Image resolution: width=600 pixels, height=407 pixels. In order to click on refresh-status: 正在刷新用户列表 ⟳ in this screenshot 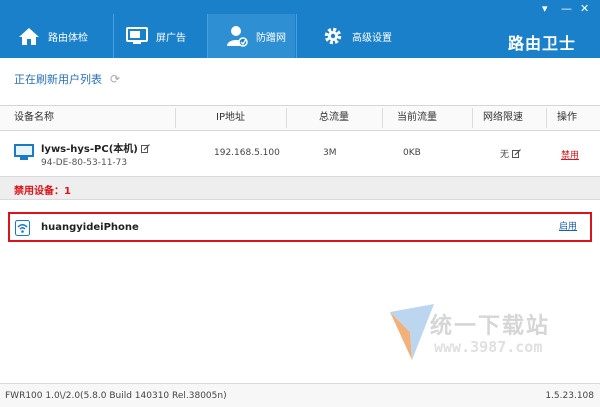, I will do `click(67, 79)`.